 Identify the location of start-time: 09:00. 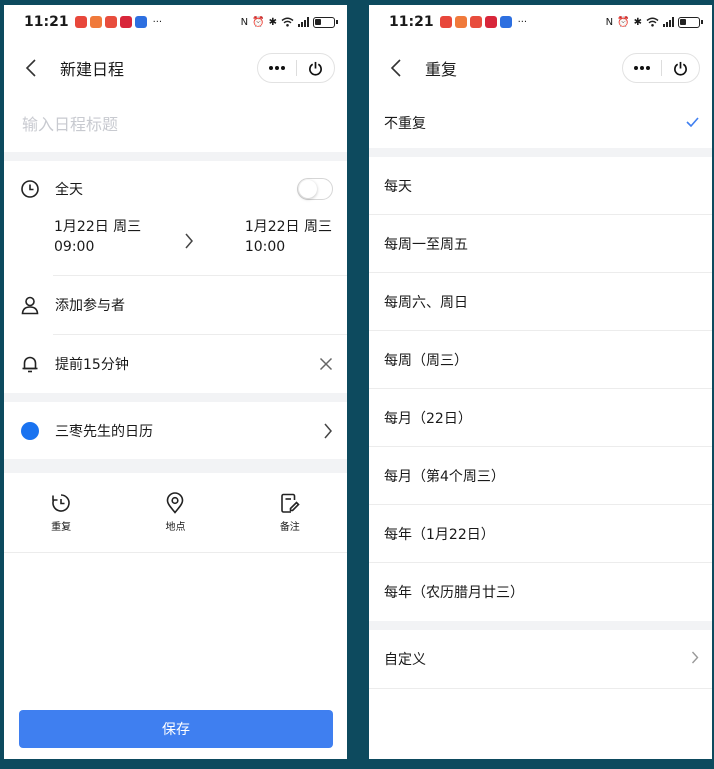
(74, 247).